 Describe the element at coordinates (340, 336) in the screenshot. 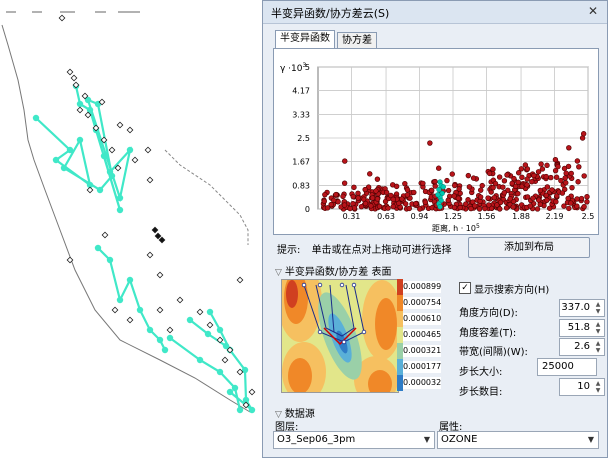

I see `semivariogram-surface` at that location.